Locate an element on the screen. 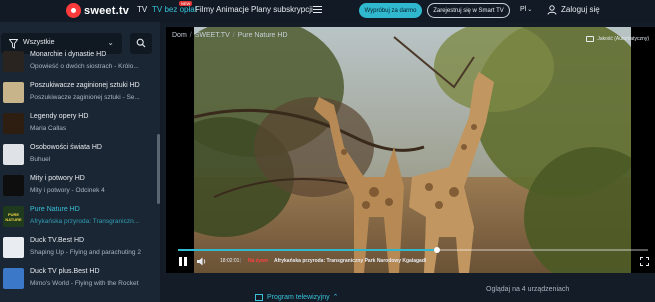 The height and width of the screenshot is (302, 655). channel-current-program: Maria Callas is located at coordinates (48, 128).